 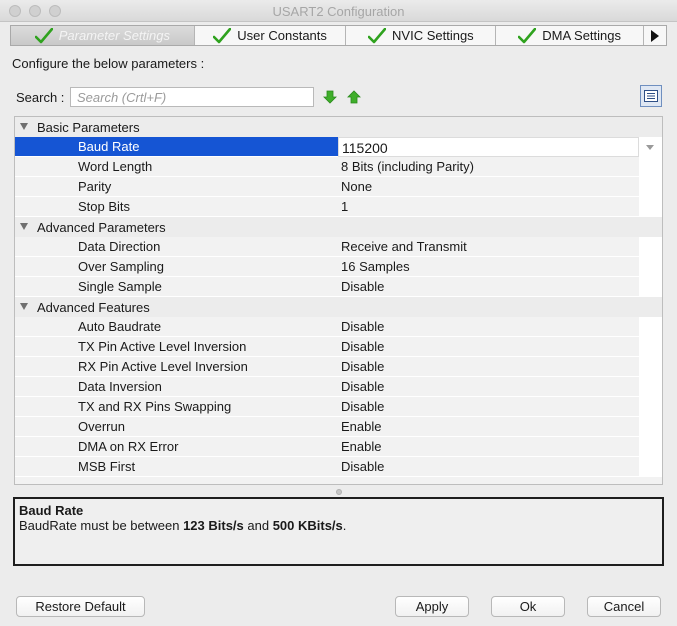 I want to click on tab-parameter-settings: Parameter Settings, so click(x=103, y=35).